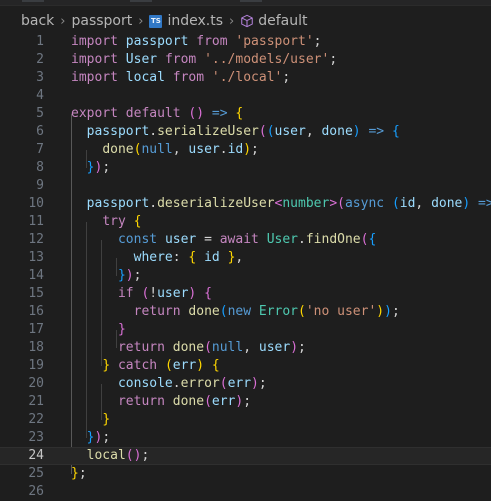 This screenshot has height=501, width=491. I want to click on code-token: deserializeUser, so click(216, 203).